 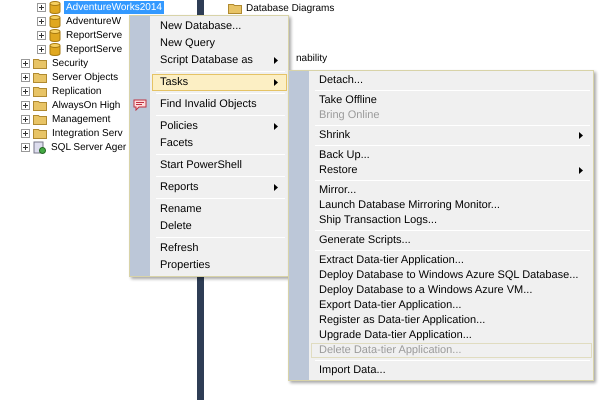 What do you see at coordinates (451, 135) in the screenshot?
I see `menu-item: Shrink` at bounding box center [451, 135].